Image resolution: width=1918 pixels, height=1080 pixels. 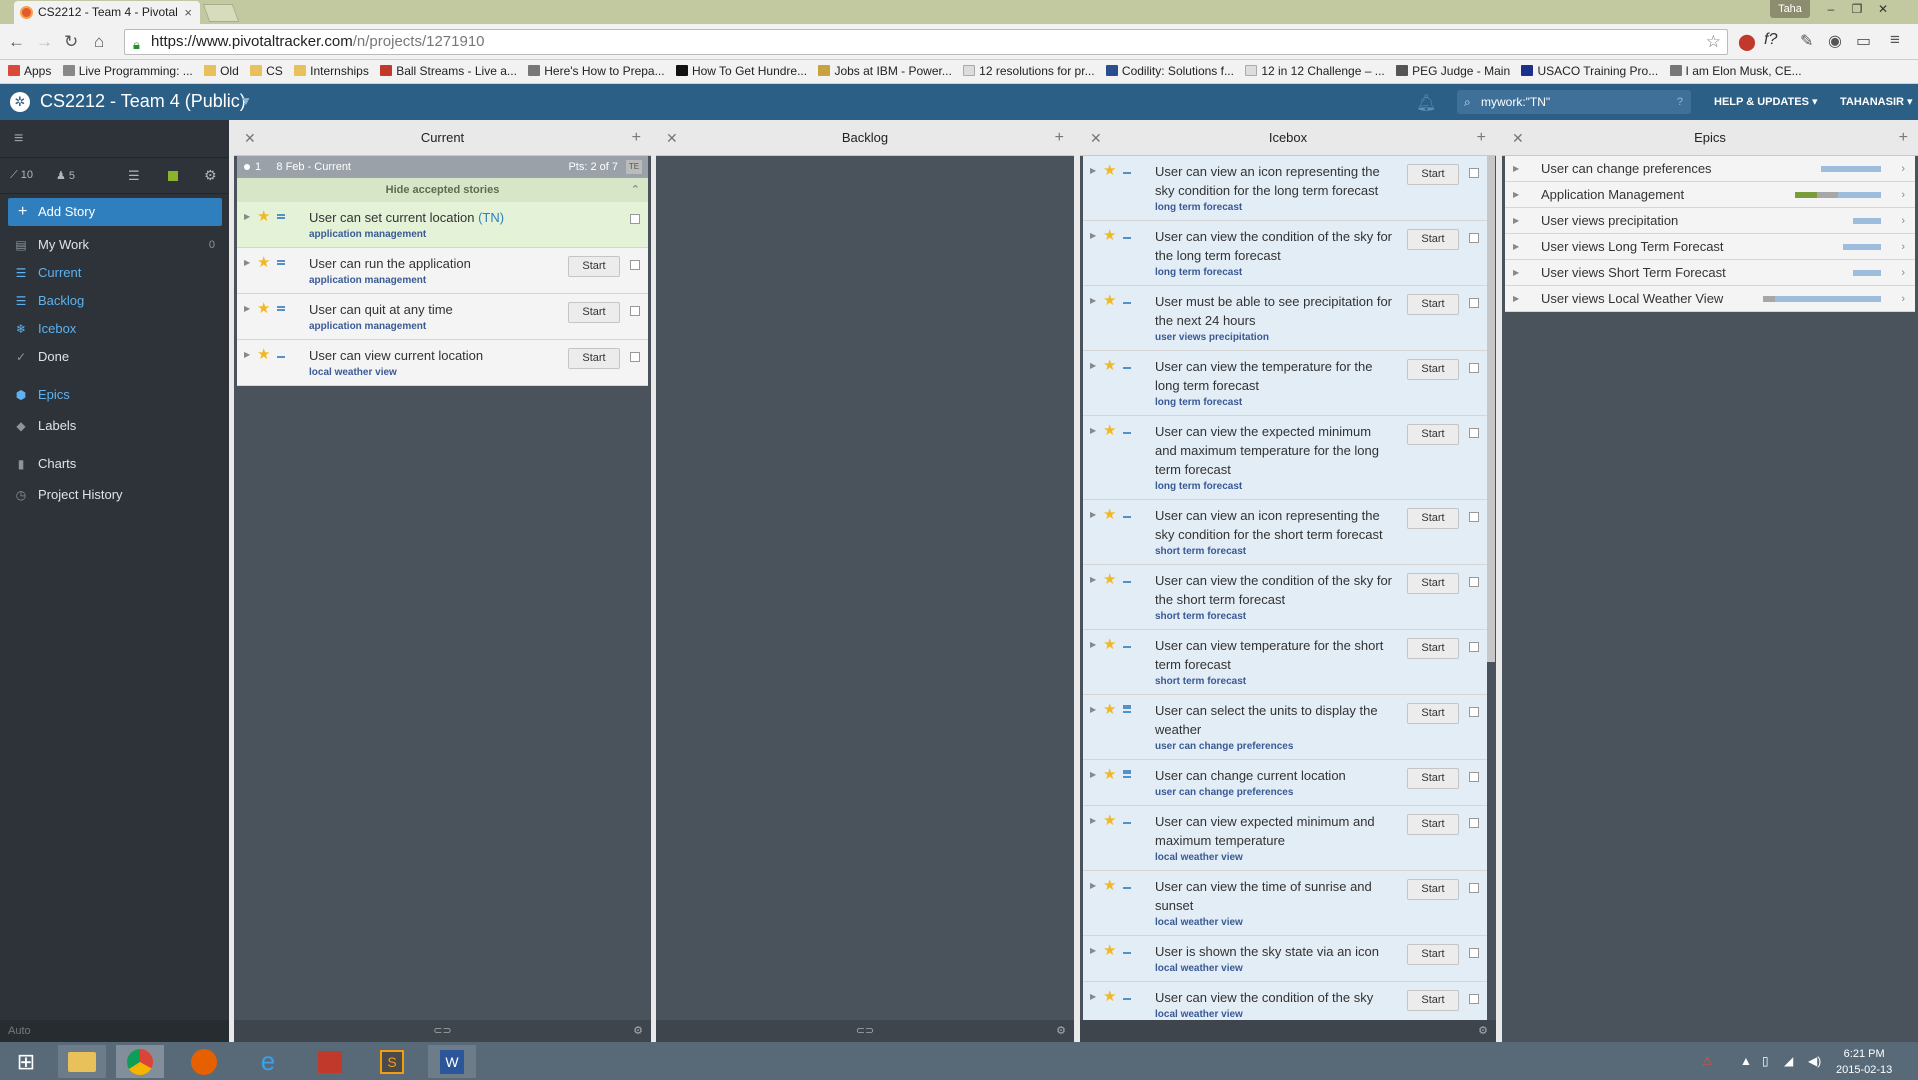 I want to click on restore-icon: ❐, so click(x=1857, y=10).